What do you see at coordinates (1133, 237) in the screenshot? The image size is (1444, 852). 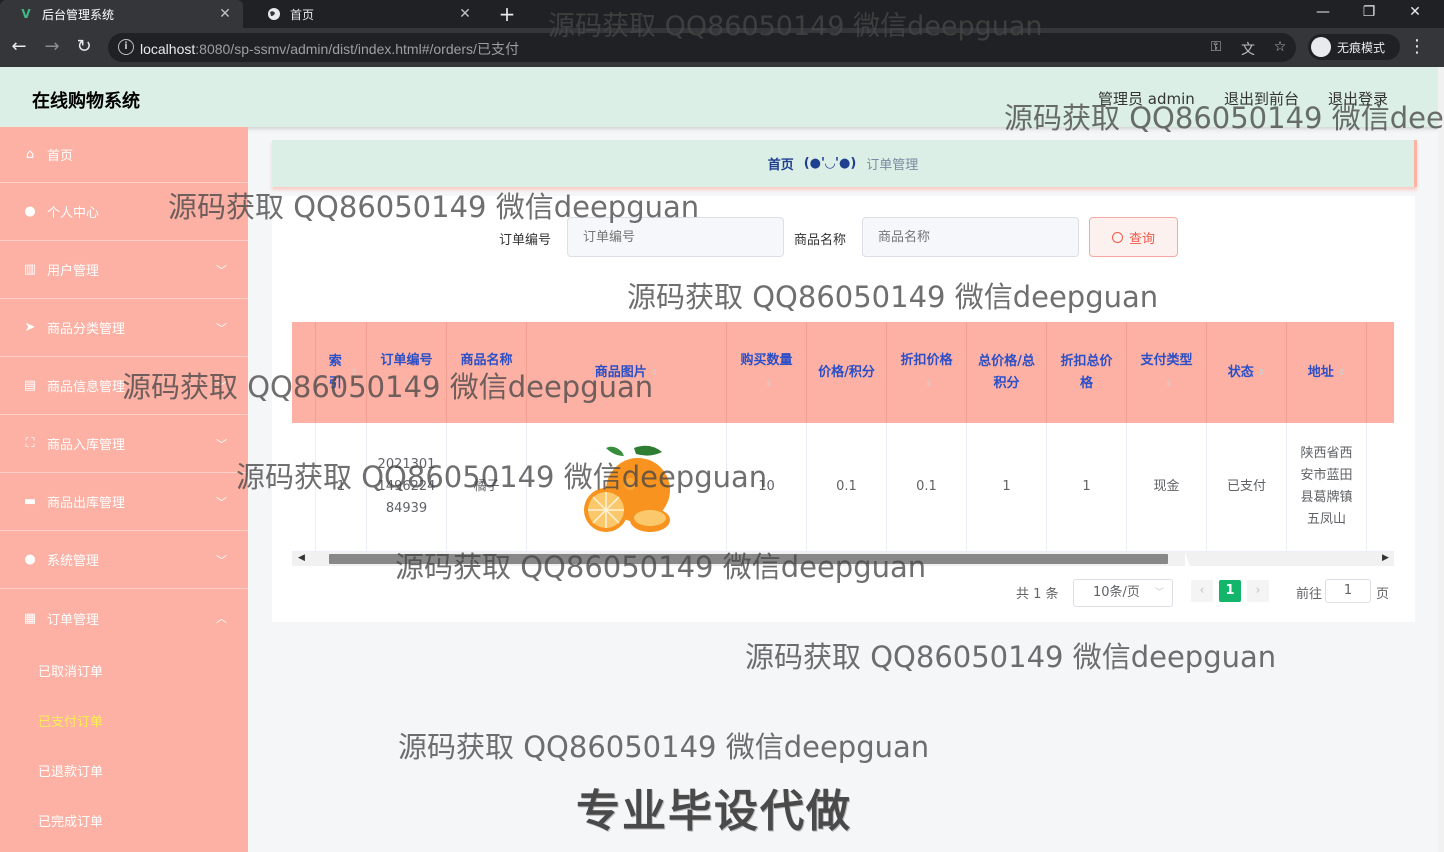 I see `query-button: 查询` at bounding box center [1133, 237].